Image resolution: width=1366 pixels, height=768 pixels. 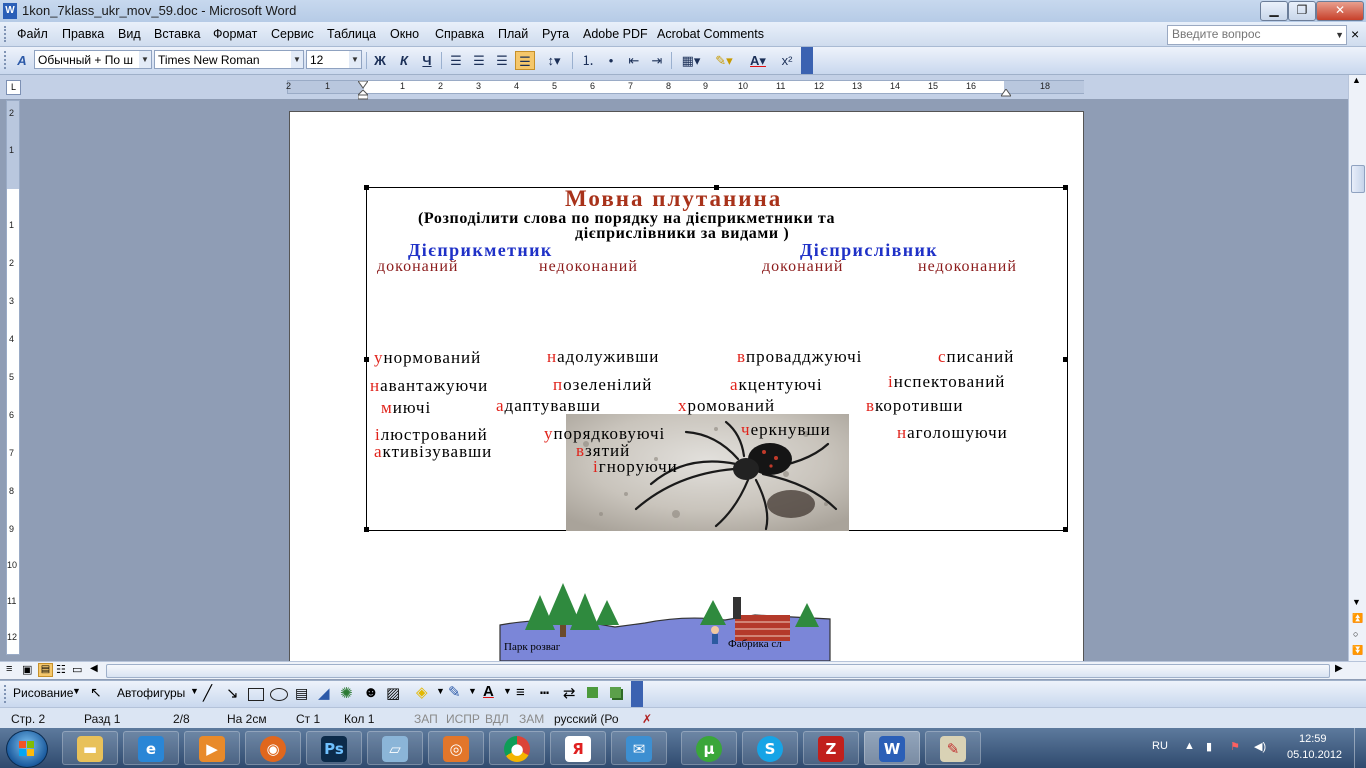 What do you see at coordinates (586, 719) in the screenshot?
I see `status-language: русский (Ро` at bounding box center [586, 719].